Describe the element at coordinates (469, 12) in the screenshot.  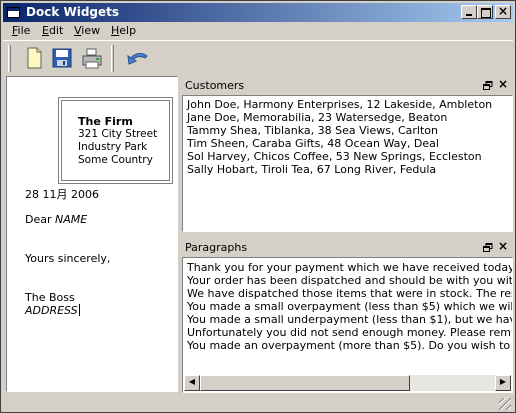
I see `minimize-button` at that location.